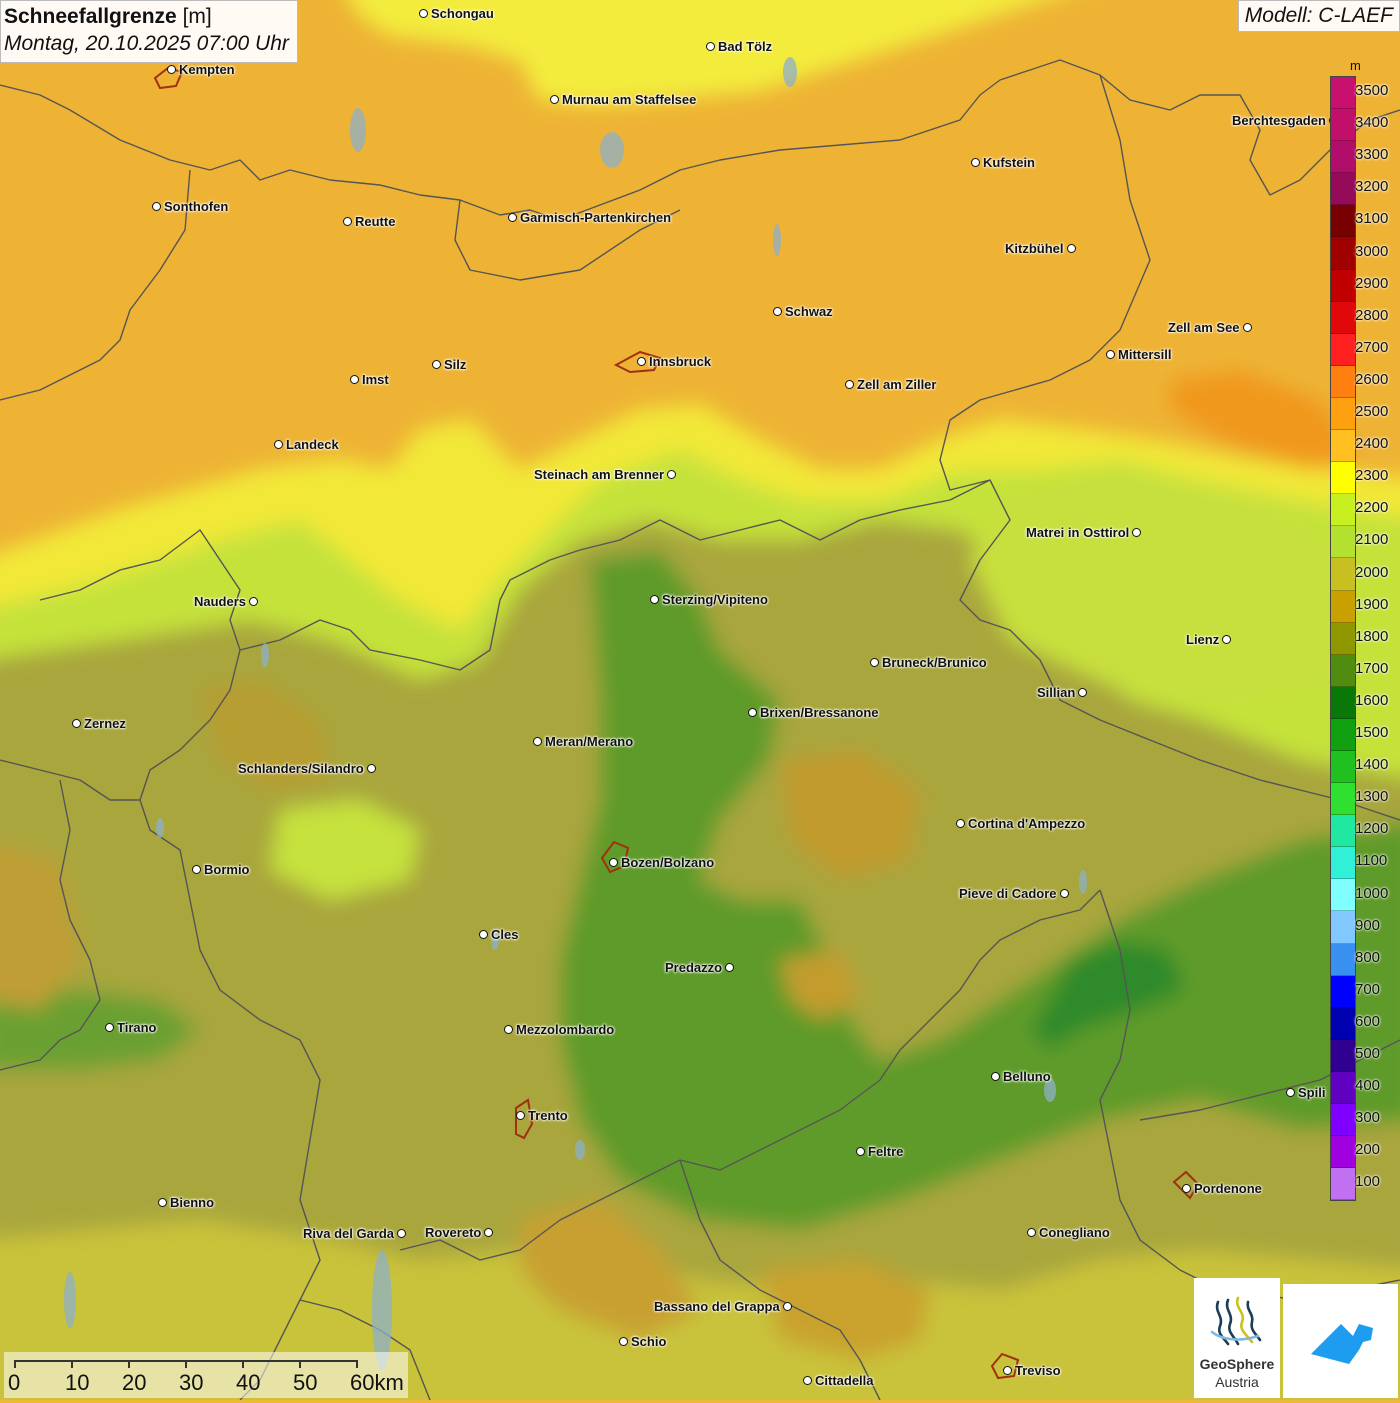  What do you see at coordinates (1003, 162) in the screenshot?
I see `city-label: Kufstein` at bounding box center [1003, 162].